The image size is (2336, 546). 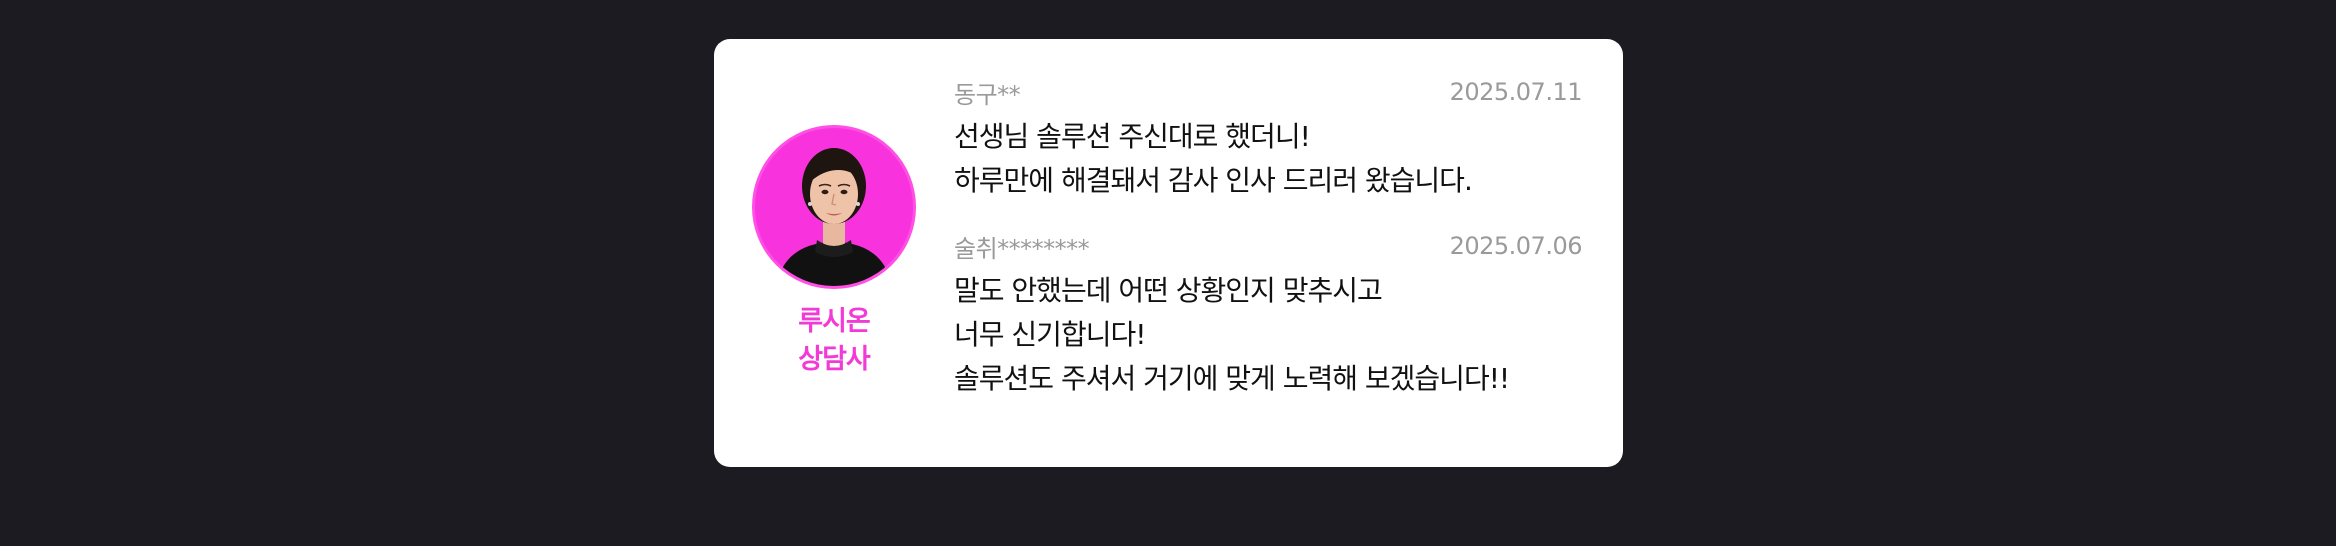 I want to click on review-text-line: 말도 안했는데 어떤 상황인지 맞추시고, so click(x=1168, y=290).